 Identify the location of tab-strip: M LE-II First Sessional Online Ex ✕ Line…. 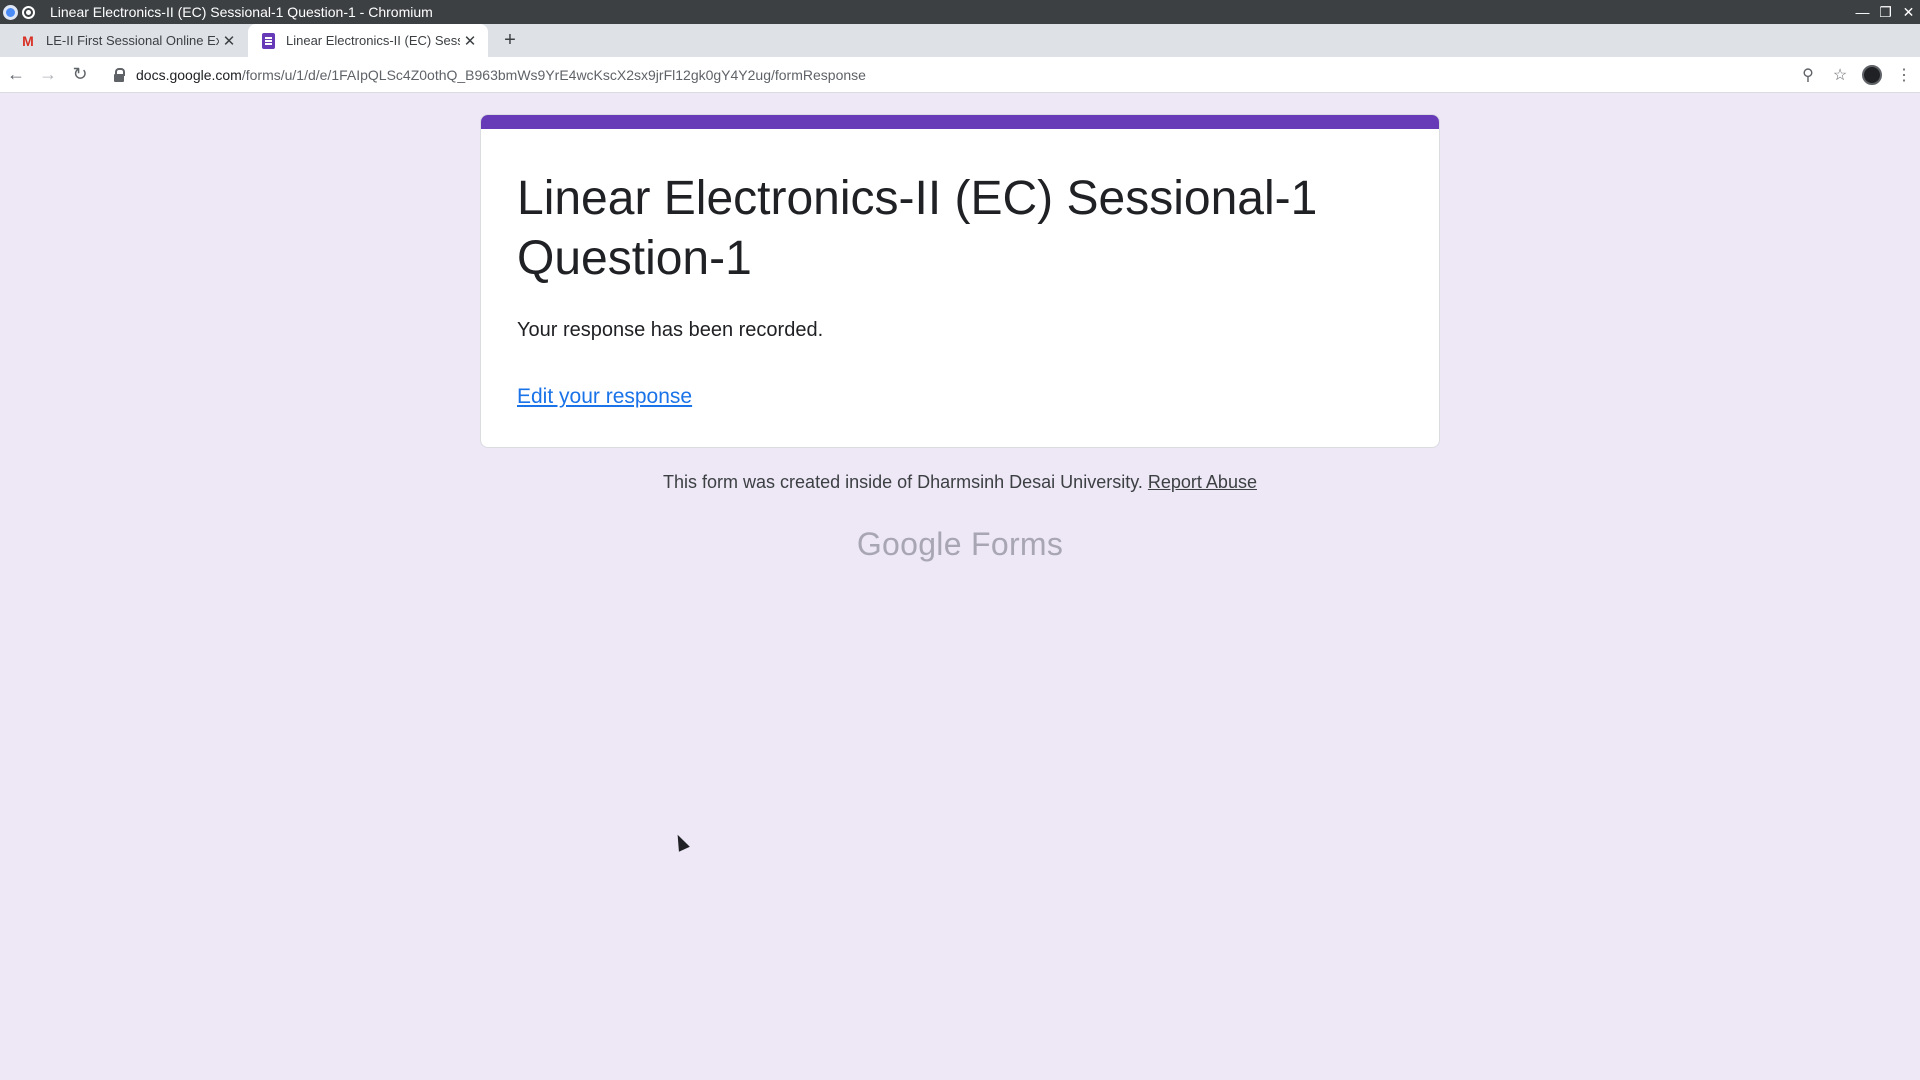
(960, 40).